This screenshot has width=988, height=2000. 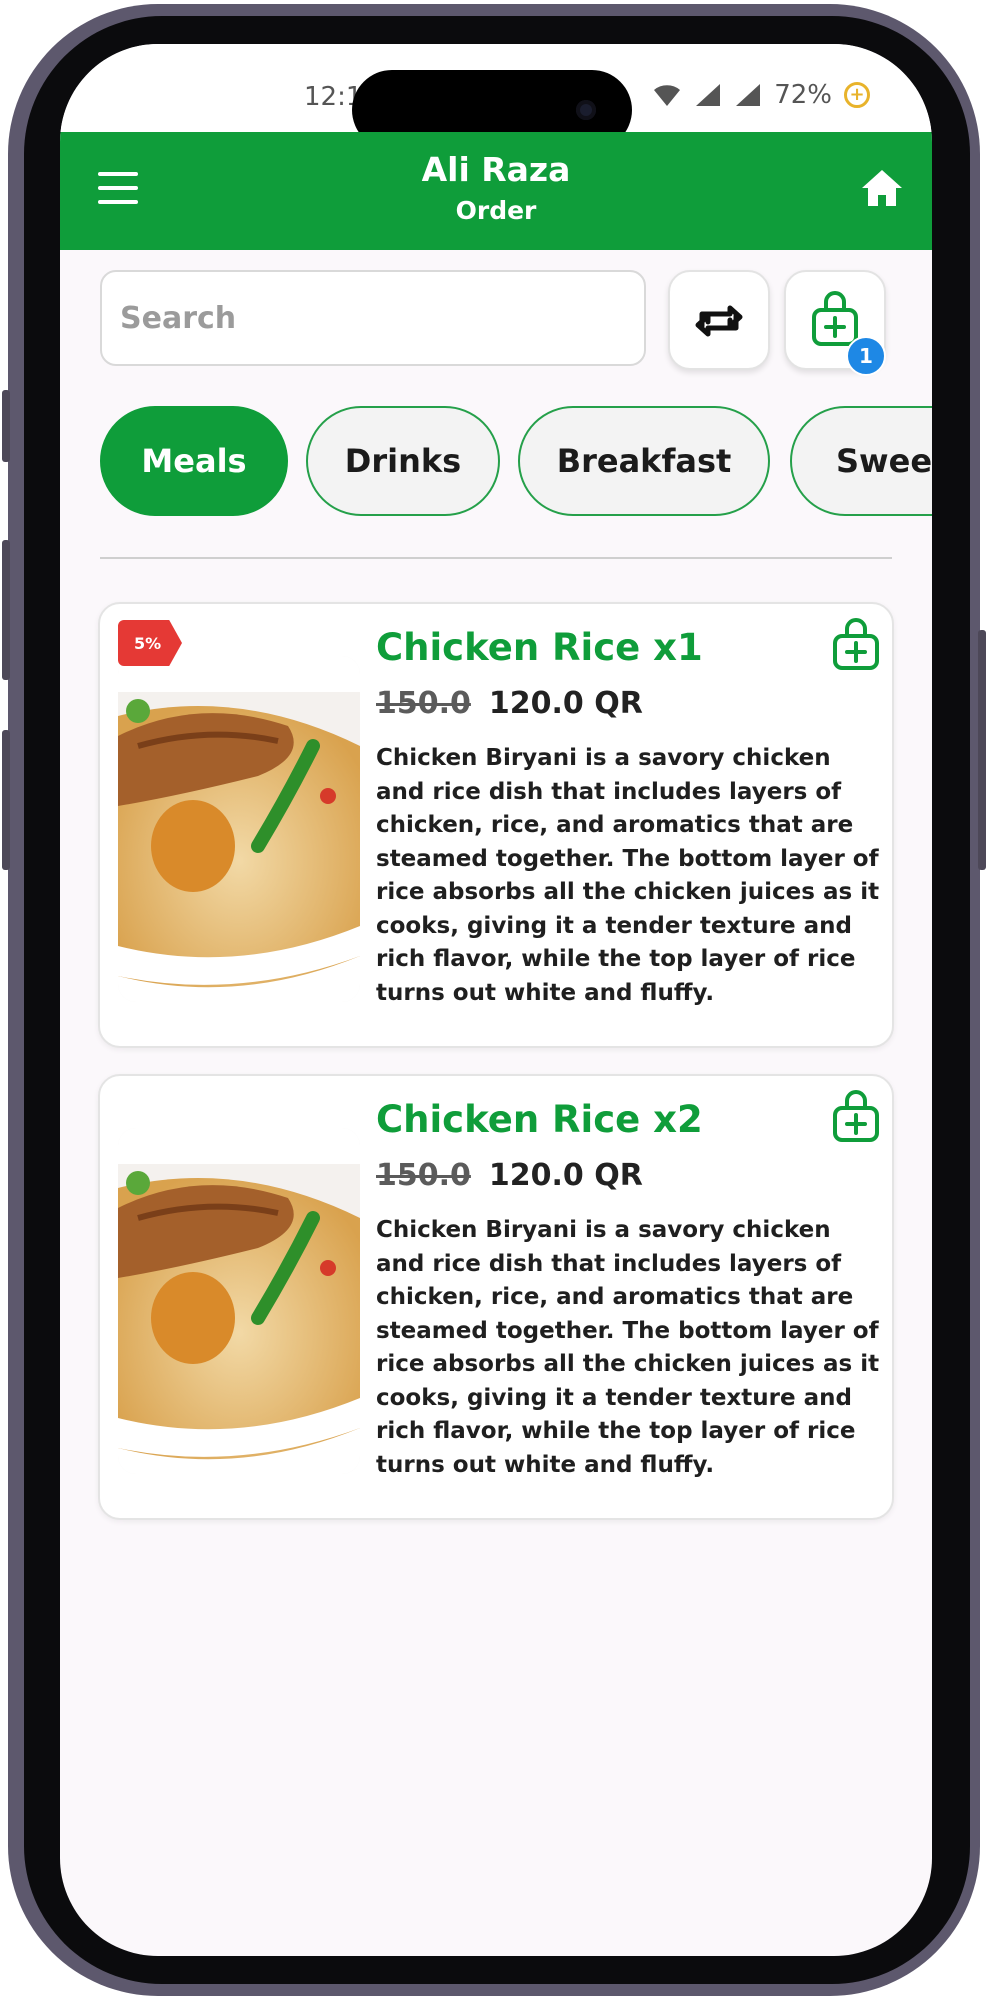 What do you see at coordinates (644, 461) in the screenshot?
I see `category-breakfast: Breakfast` at bounding box center [644, 461].